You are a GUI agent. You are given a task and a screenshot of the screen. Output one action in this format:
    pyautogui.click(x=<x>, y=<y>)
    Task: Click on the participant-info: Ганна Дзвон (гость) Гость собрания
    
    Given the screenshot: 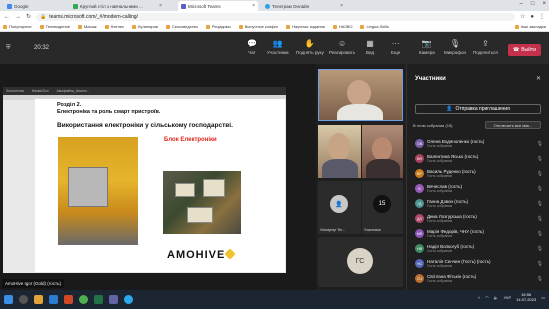 What is the action you would take?
    pyautogui.click(x=480, y=204)
    